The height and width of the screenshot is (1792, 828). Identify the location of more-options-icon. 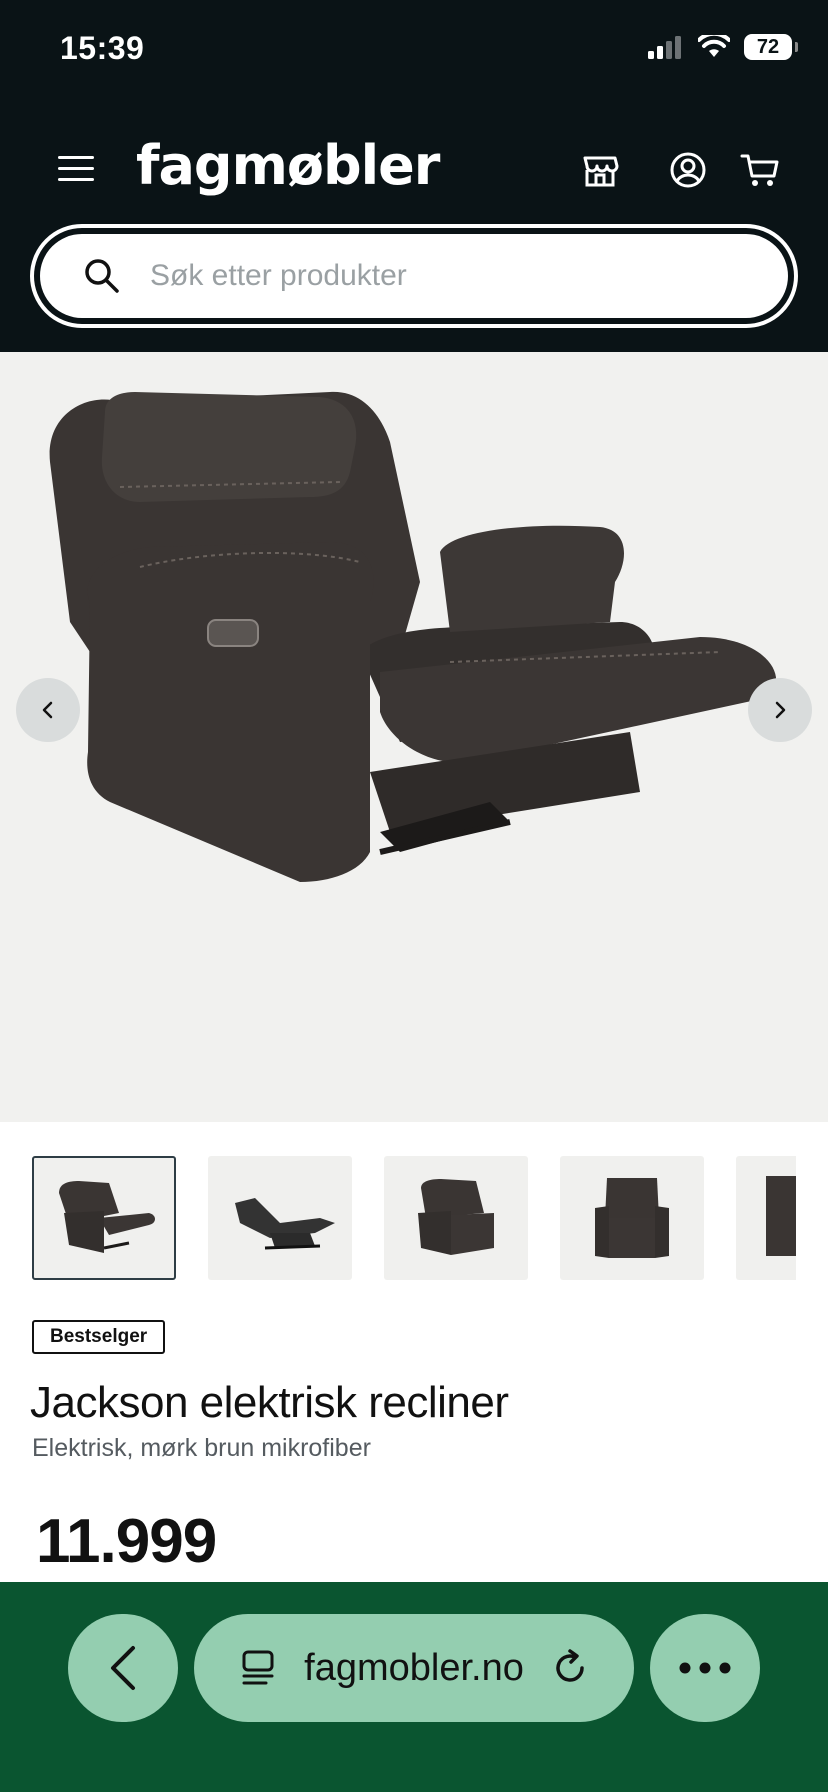
(705, 1668).